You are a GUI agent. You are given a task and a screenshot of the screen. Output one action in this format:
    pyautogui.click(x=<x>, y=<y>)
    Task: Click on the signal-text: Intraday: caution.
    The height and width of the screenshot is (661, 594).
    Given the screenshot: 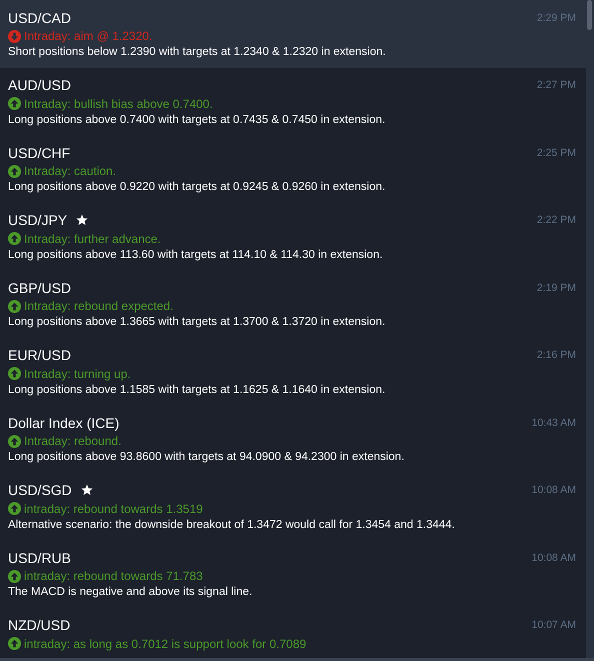 What is the action you would take?
    pyautogui.click(x=70, y=171)
    